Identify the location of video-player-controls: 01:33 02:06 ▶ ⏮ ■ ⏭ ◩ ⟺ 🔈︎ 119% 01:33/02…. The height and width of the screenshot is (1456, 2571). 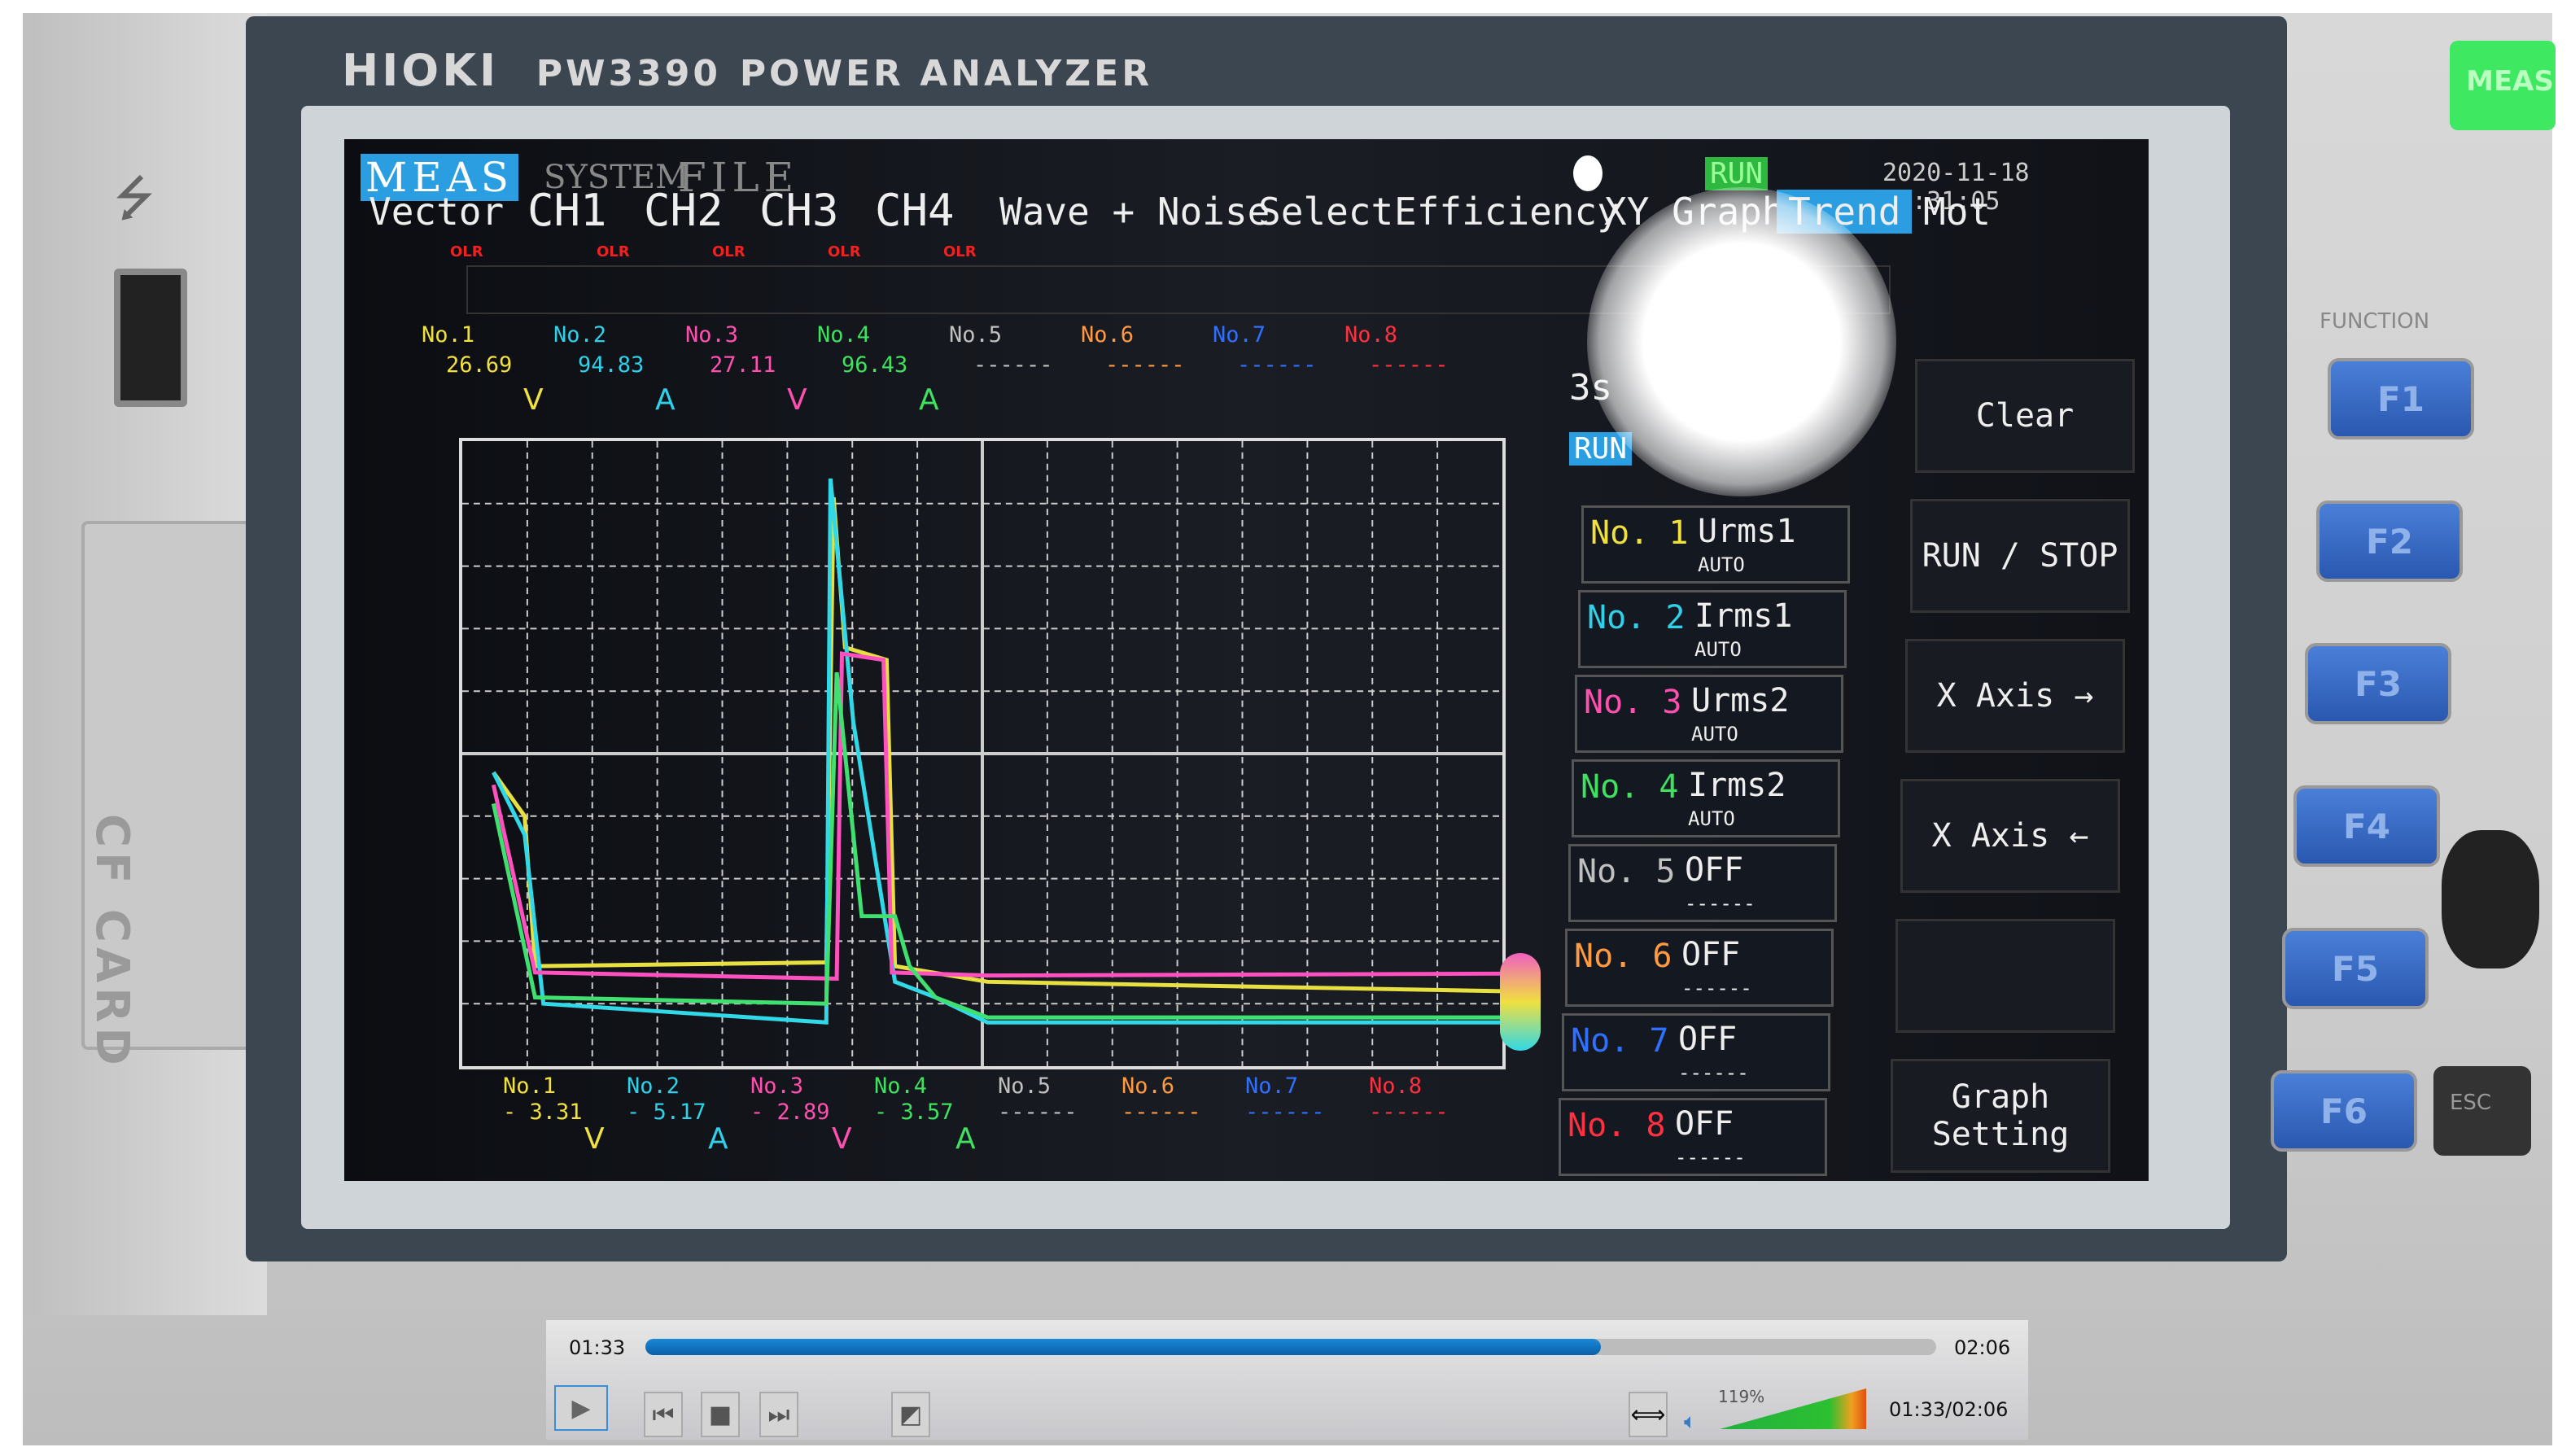
(1287, 1380).